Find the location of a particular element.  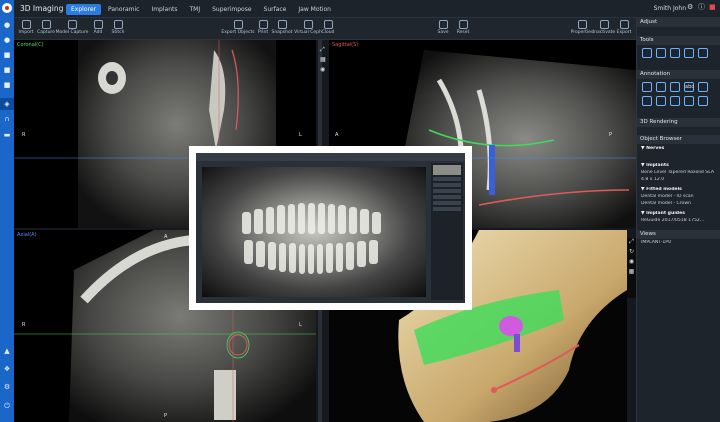

capture-icon is located at coordinates (46, 24).